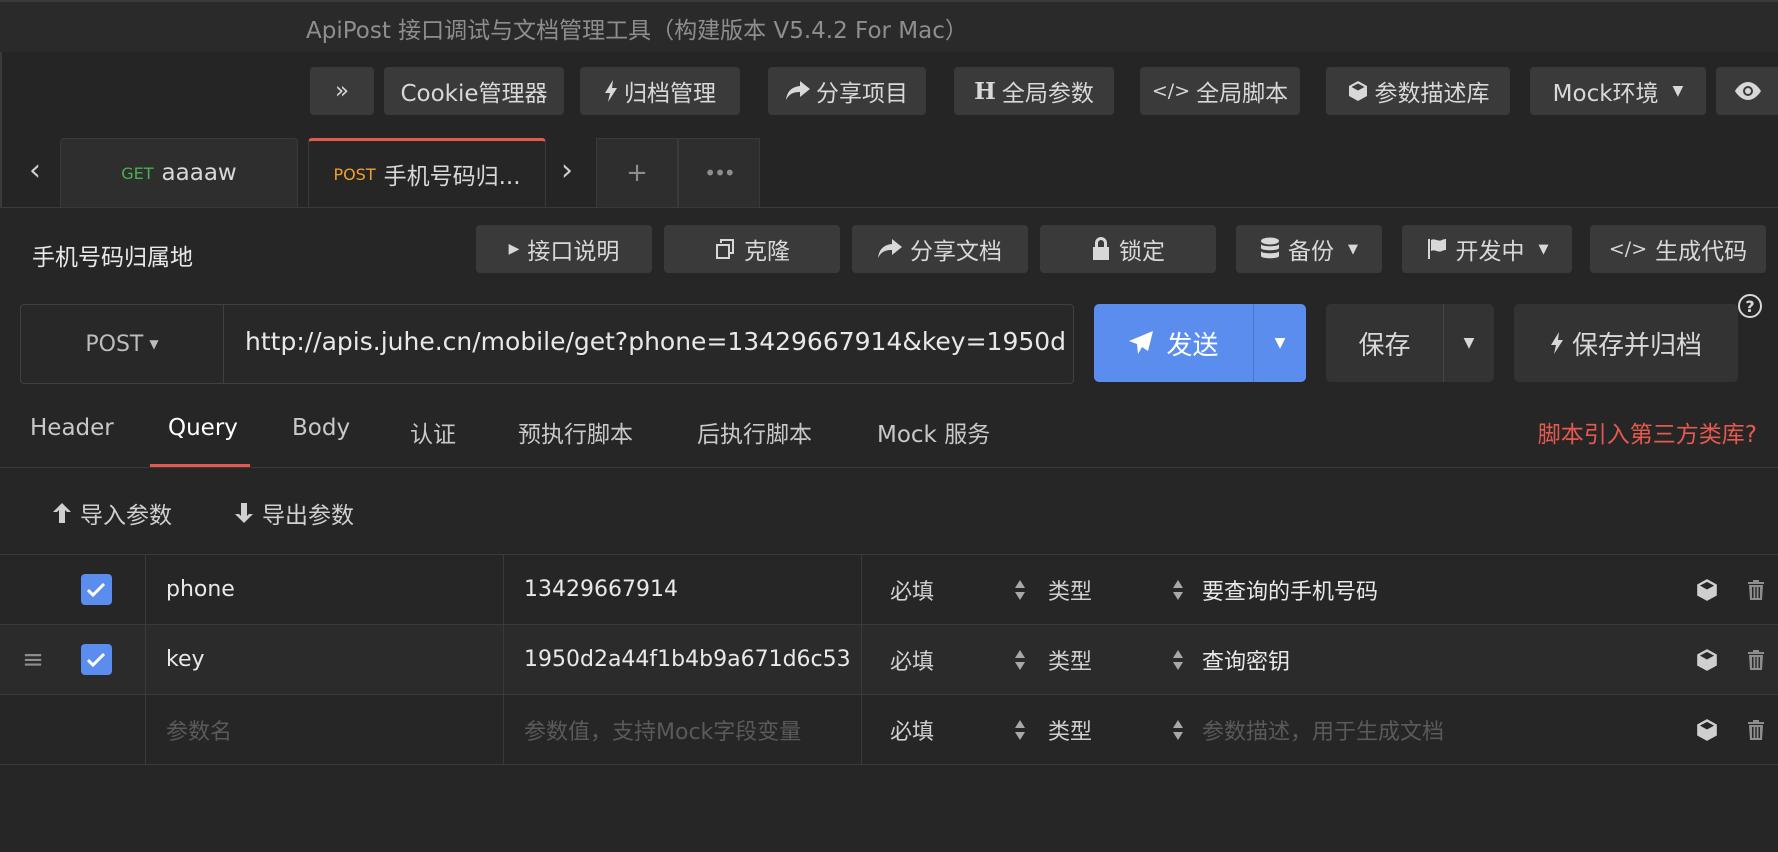 This screenshot has width=1778, height=852. Describe the element at coordinates (1436, 249) in the screenshot. I see `flag-icon` at that location.